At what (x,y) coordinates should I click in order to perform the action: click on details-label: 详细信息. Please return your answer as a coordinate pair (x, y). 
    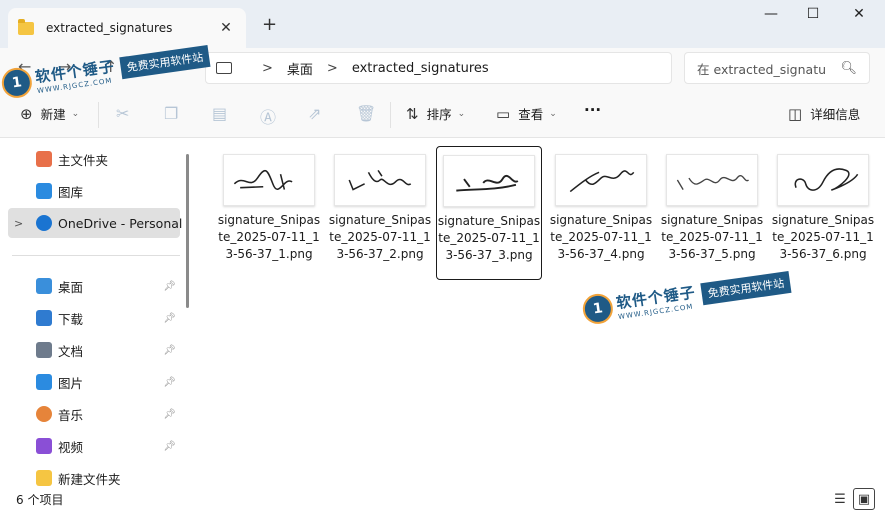
    Looking at the image, I should click on (835, 114).